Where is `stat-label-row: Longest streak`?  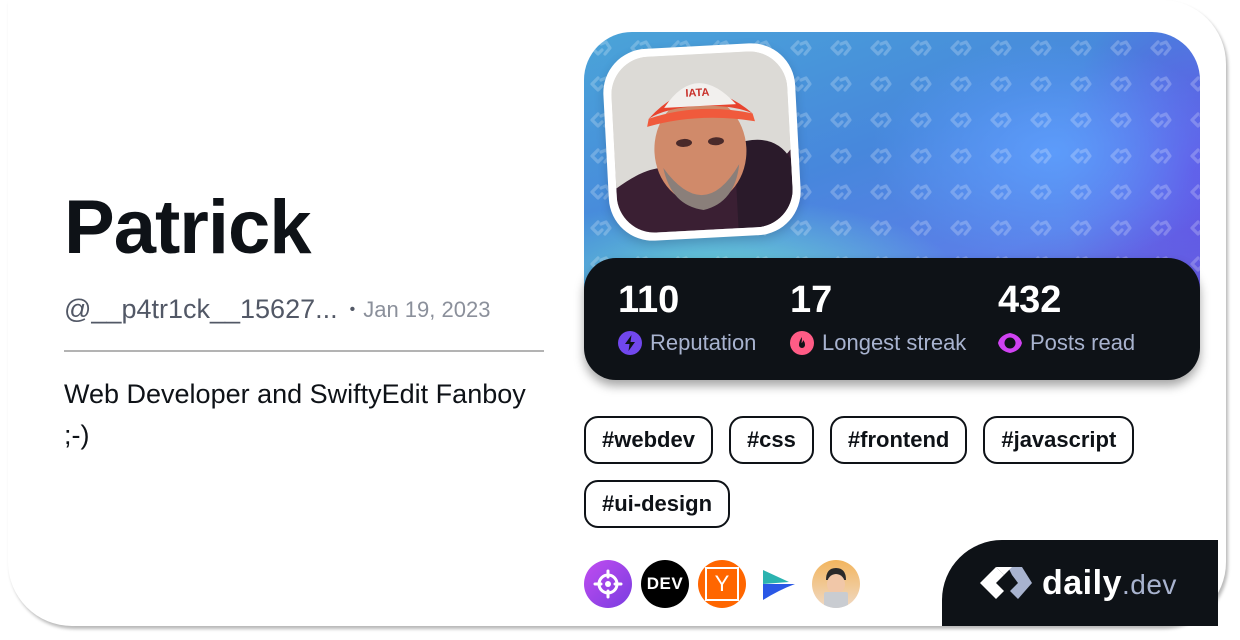
stat-label-row: Longest streak is located at coordinates (878, 343).